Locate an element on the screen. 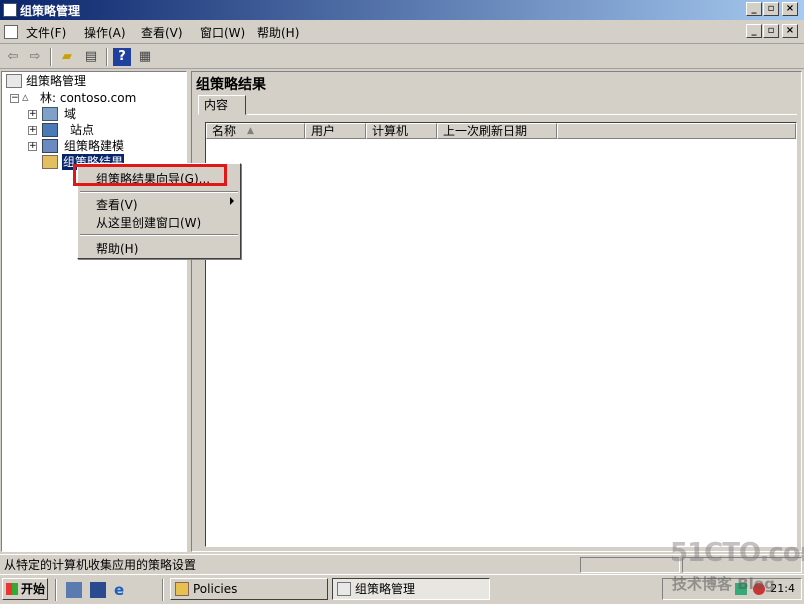 Image resolution: width=804 pixels, height=604 pixels. window-title: 组策略管理 is located at coordinates (50, 11).